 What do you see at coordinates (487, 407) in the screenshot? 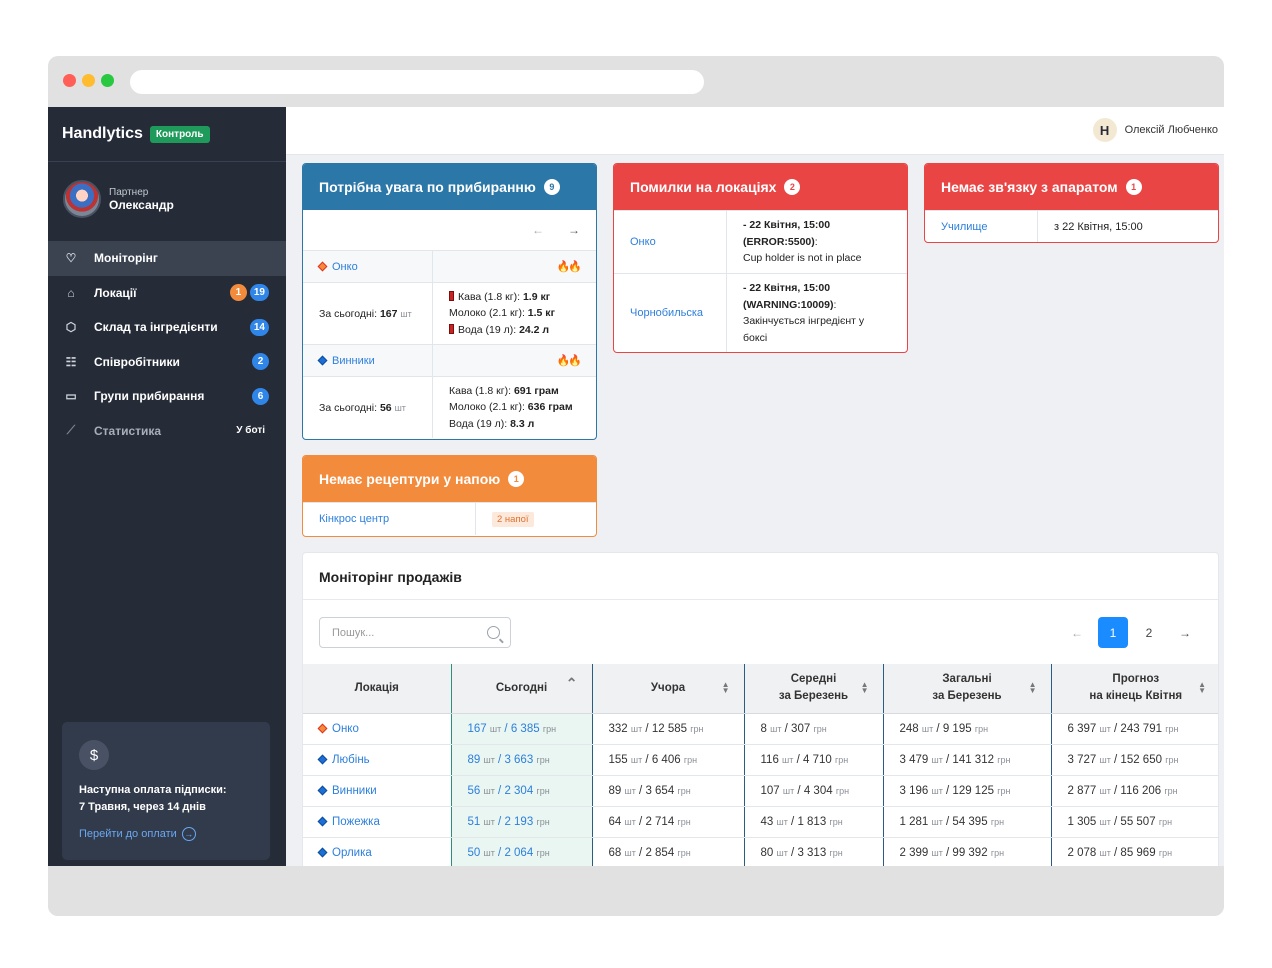
I see `ingredient-label: Молоко (2.1 кг):` at bounding box center [487, 407].